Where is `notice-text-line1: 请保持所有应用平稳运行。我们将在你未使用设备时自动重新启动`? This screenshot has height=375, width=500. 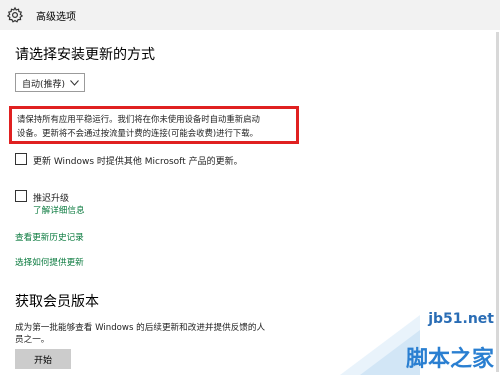
notice-text-line1: 请保持所有应用平稳运行。我们将在你未使用设备时自动重新启动 is located at coordinates (138, 119).